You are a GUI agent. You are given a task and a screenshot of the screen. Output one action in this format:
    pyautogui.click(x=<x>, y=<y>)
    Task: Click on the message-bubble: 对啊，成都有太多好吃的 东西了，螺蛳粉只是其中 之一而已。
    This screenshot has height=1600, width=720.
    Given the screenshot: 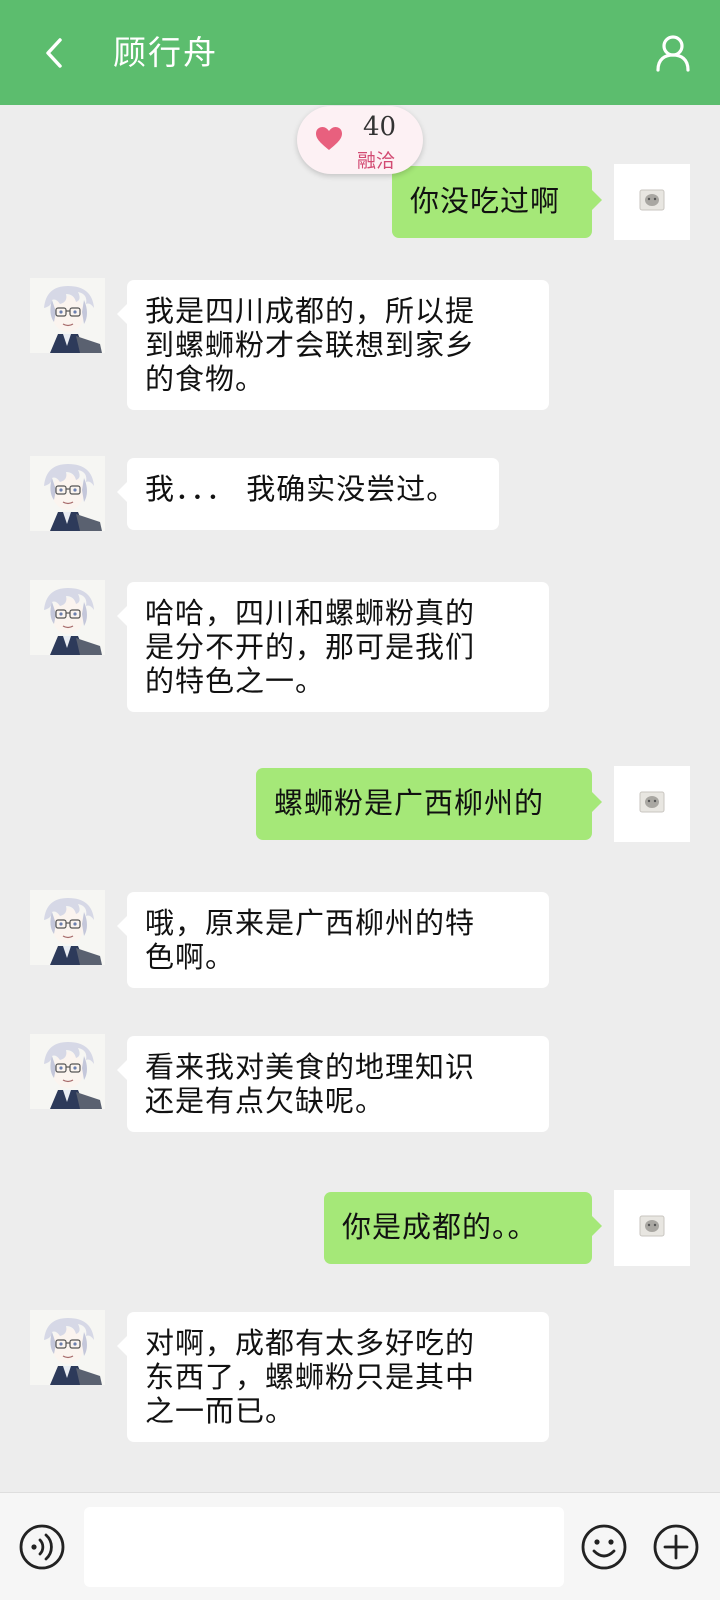 What is the action you would take?
    pyautogui.click(x=333, y=1377)
    